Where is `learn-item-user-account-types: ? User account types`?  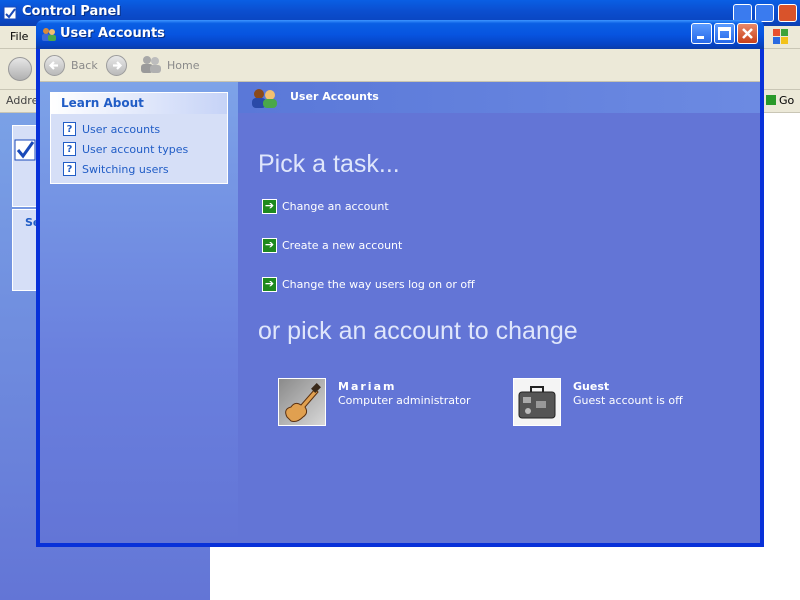 learn-item-user-account-types: ? User account types is located at coordinates (125, 149).